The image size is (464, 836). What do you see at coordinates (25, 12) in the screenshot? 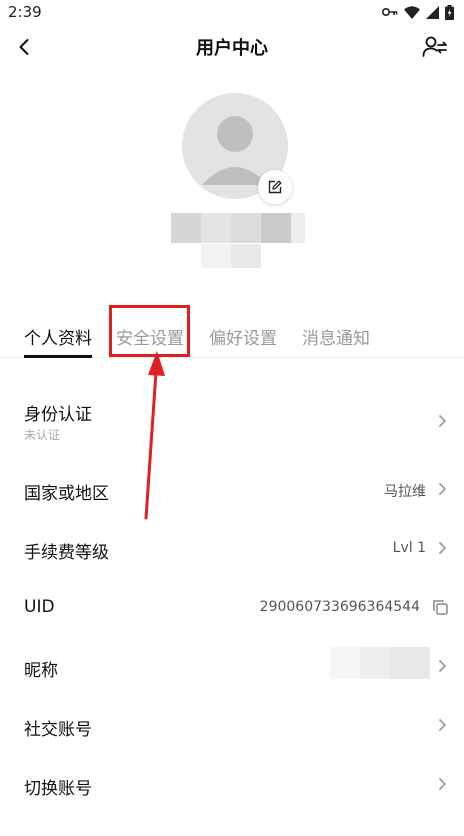
I see `status-time: 2:39` at bounding box center [25, 12].